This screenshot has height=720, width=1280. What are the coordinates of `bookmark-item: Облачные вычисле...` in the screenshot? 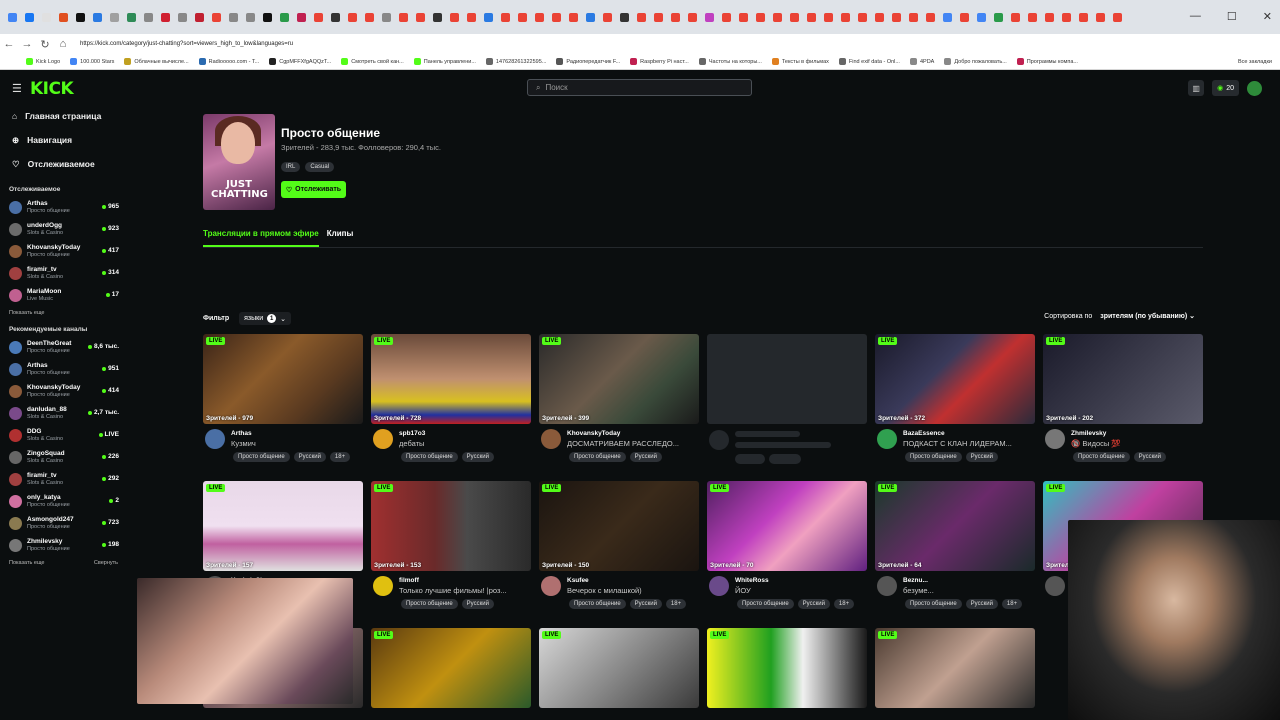 It's located at (156, 61).